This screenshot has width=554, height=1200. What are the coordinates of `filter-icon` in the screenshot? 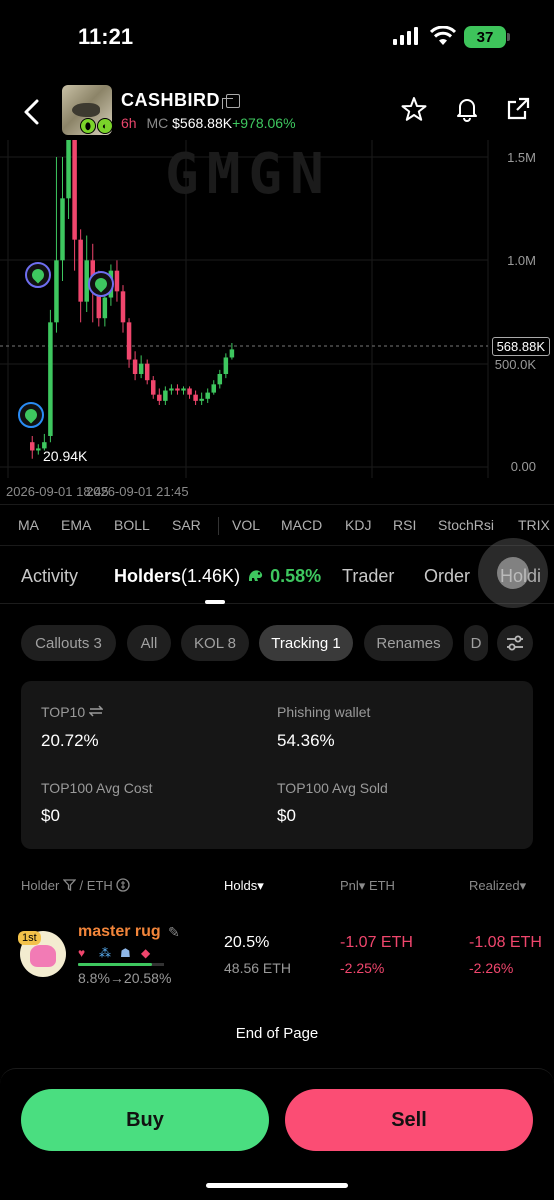 It's located at (69, 885).